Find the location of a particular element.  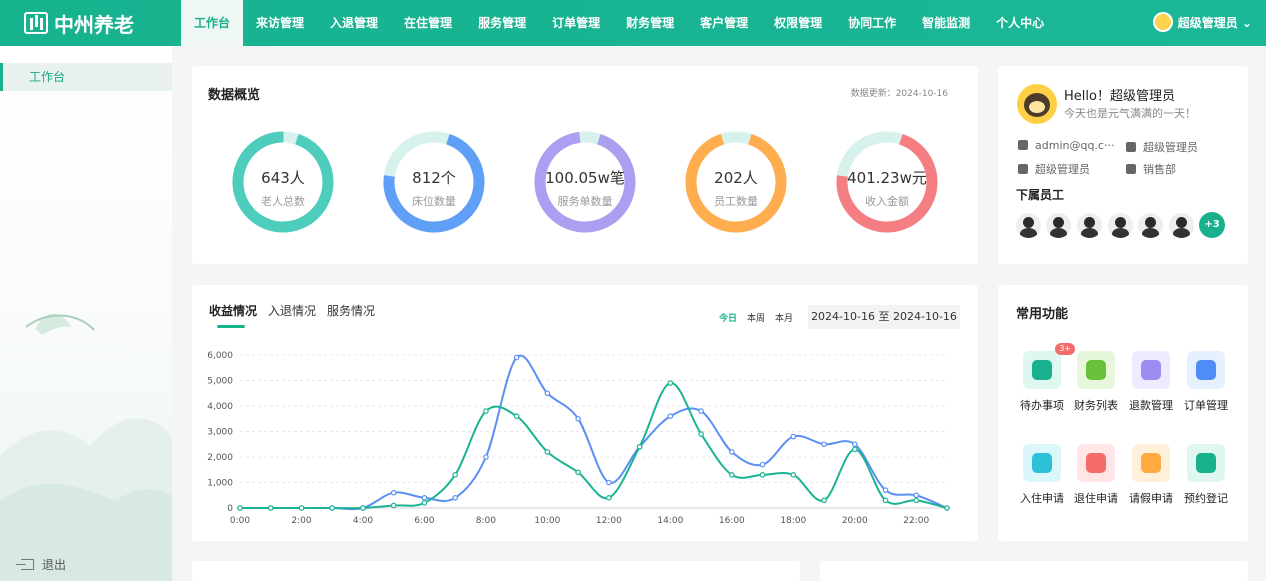

sidebar-item-workbench: 工作台 is located at coordinates (86, 77).